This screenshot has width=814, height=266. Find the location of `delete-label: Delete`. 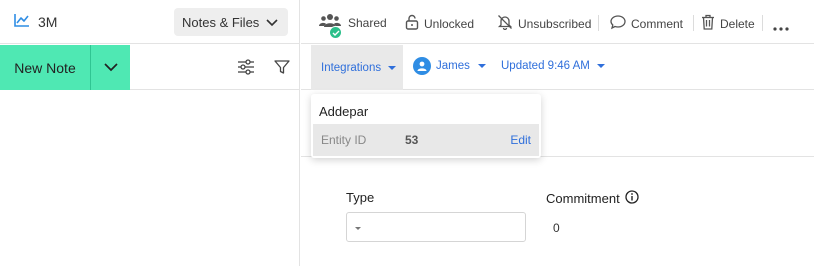

delete-label: Delete is located at coordinates (737, 23).